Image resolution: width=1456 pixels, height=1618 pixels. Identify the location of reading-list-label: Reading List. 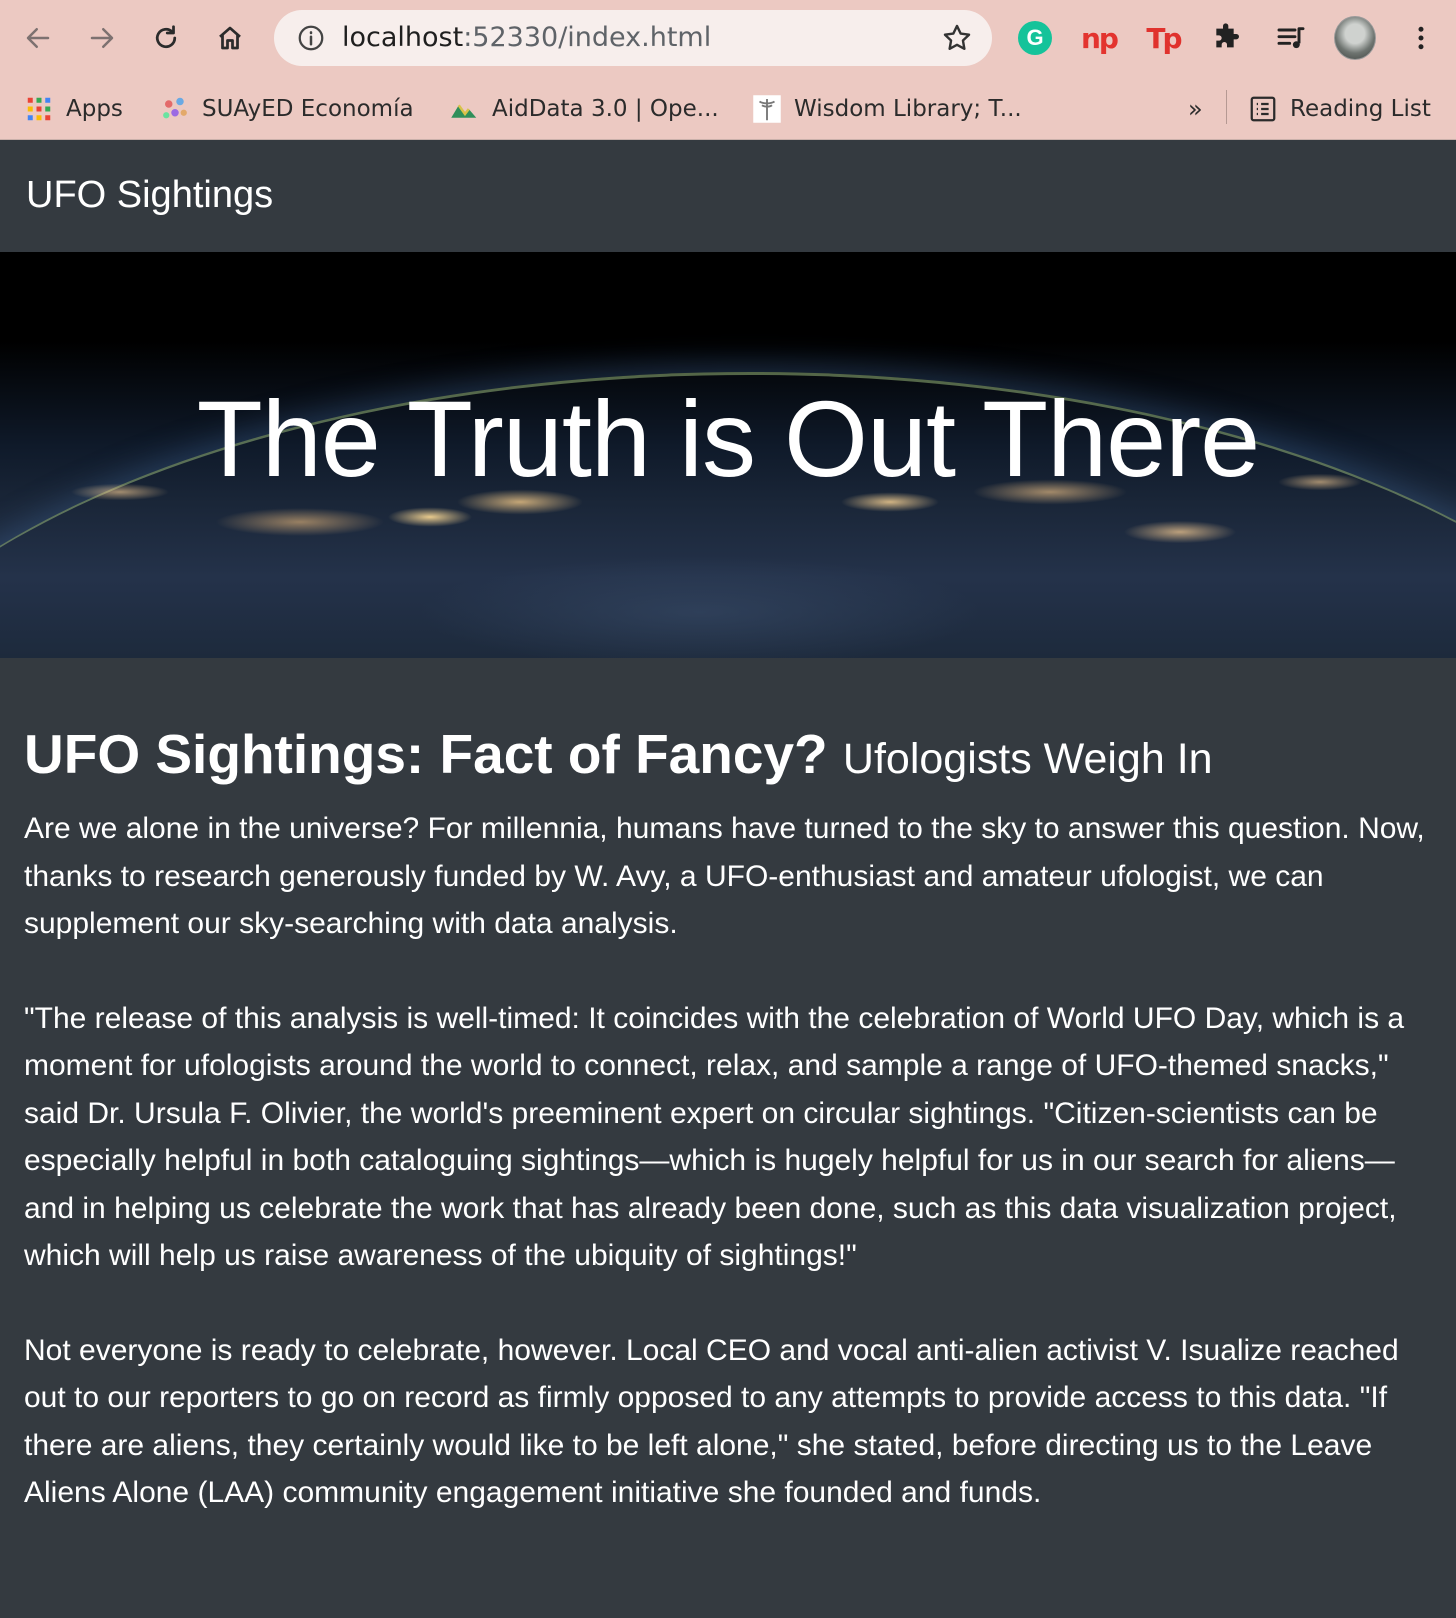
(1360, 109).